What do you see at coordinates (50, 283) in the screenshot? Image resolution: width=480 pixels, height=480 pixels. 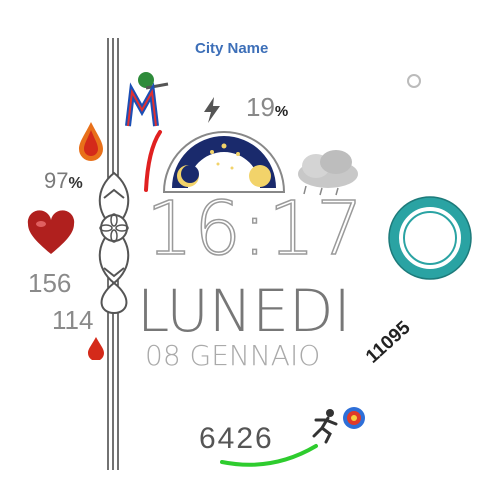 I see `heart-rate-current: 156` at bounding box center [50, 283].